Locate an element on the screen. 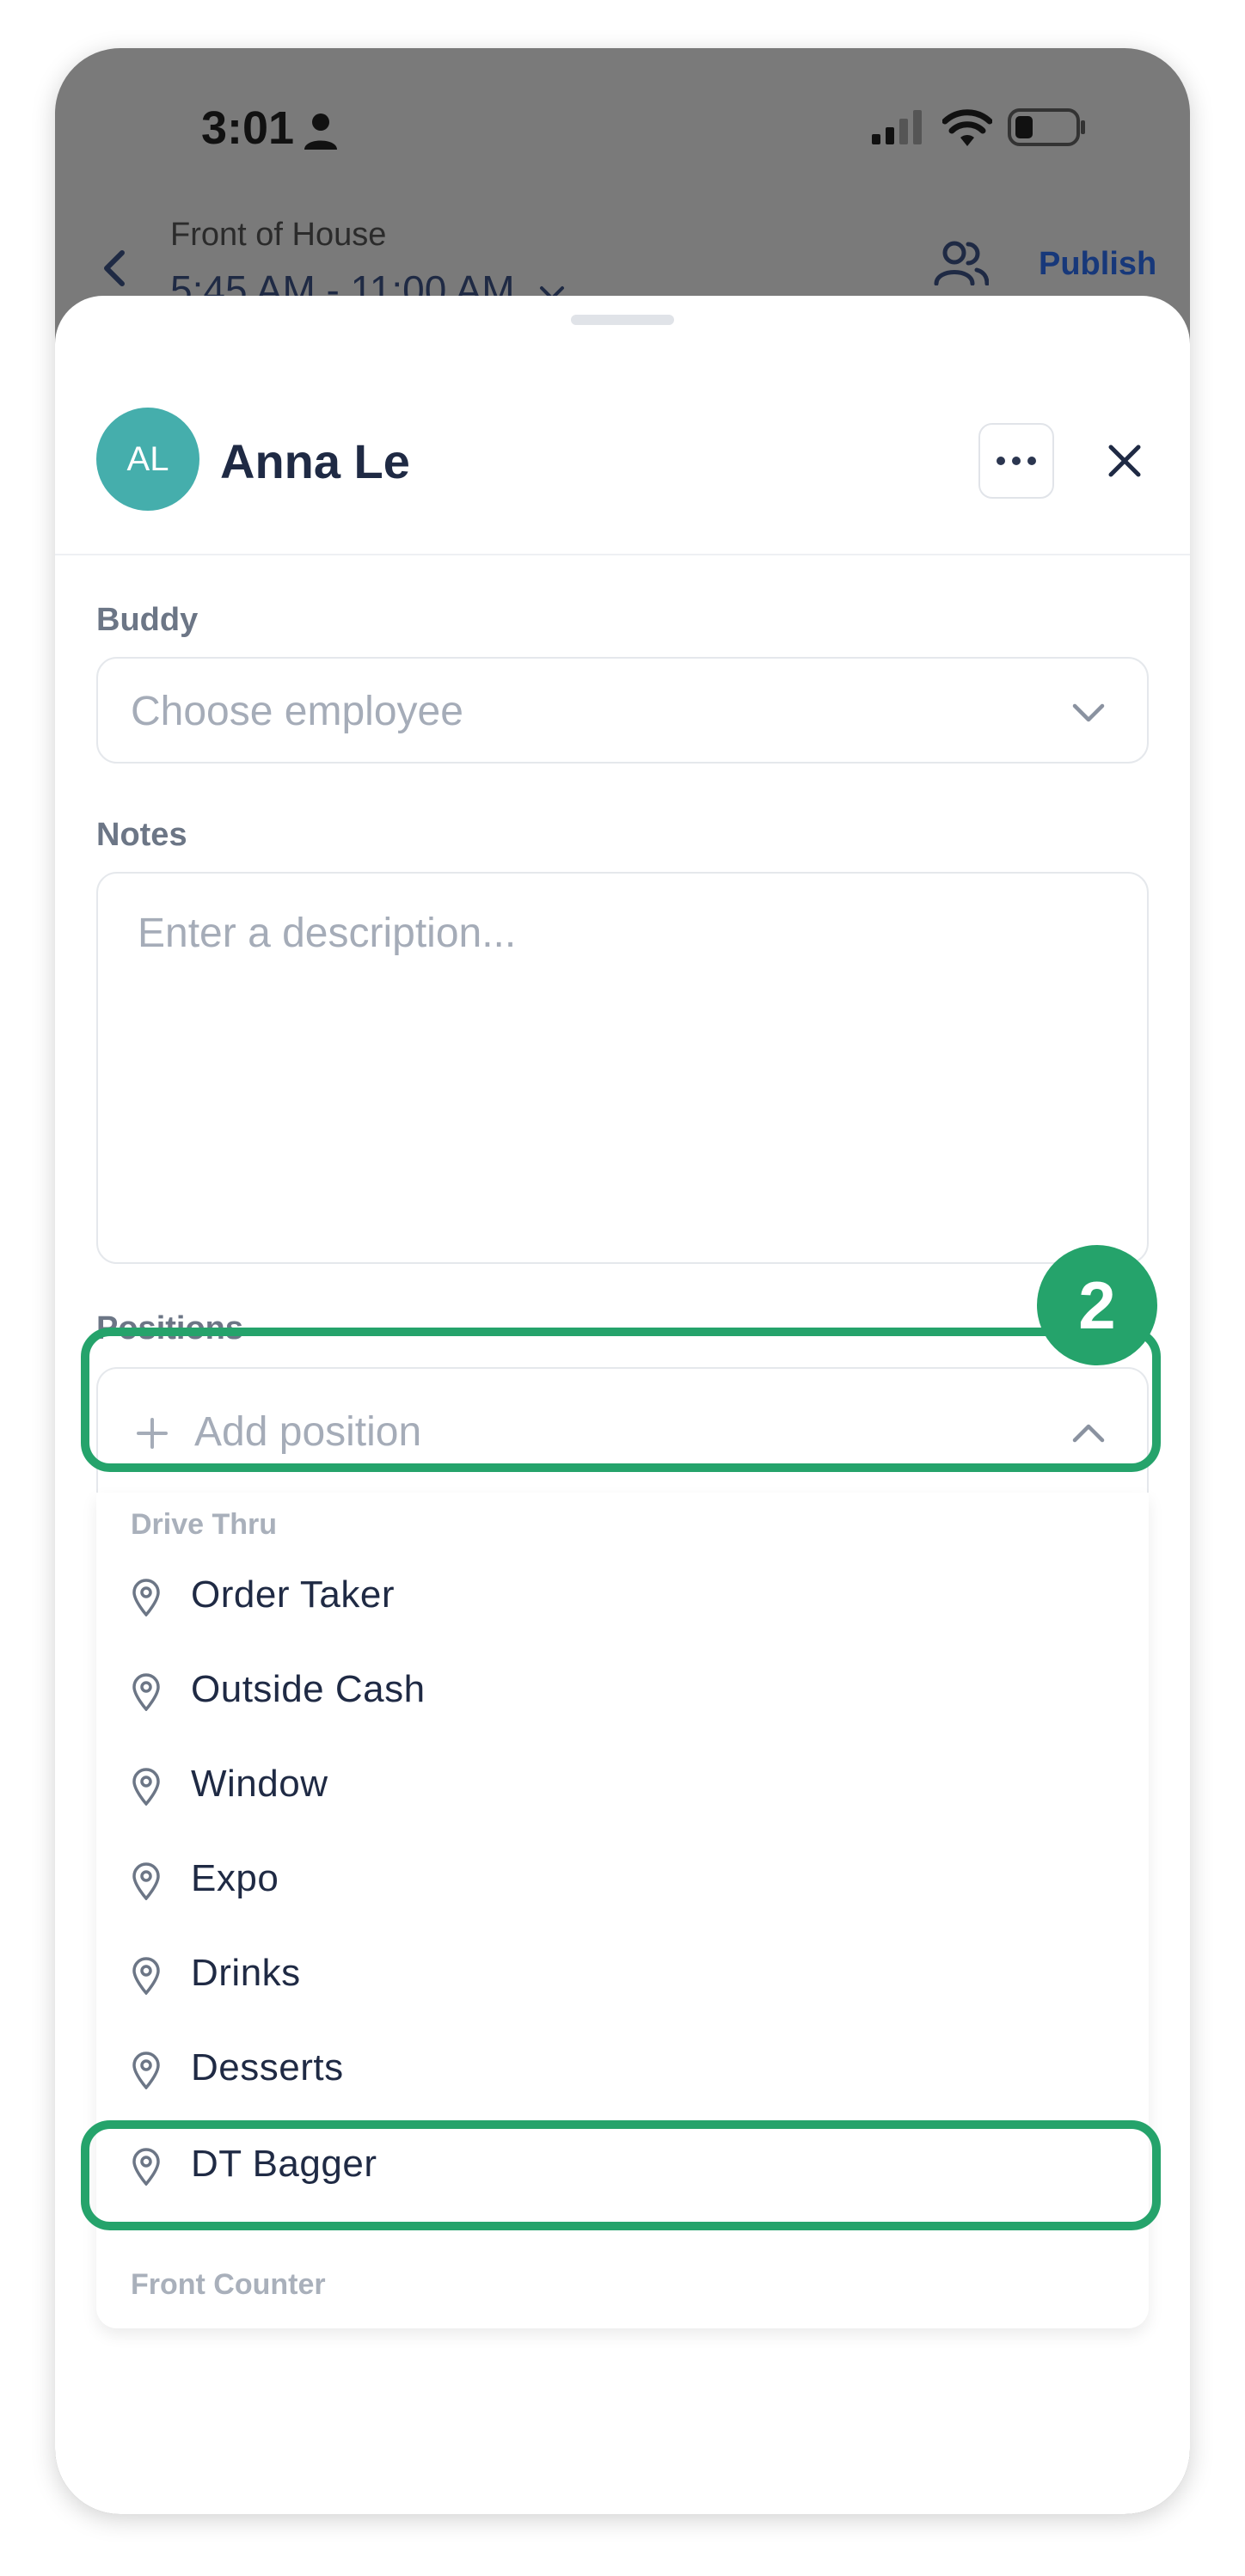  step-number: 2 is located at coordinates (1097, 1305).